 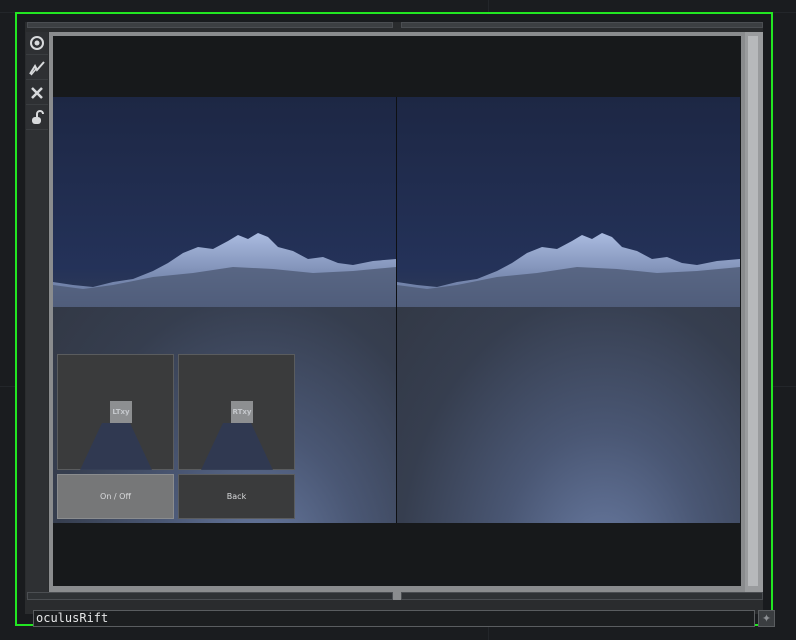 What do you see at coordinates (582, 25) in the screenshot?
I see `input-connector-right` at bounding box center [582, 25].